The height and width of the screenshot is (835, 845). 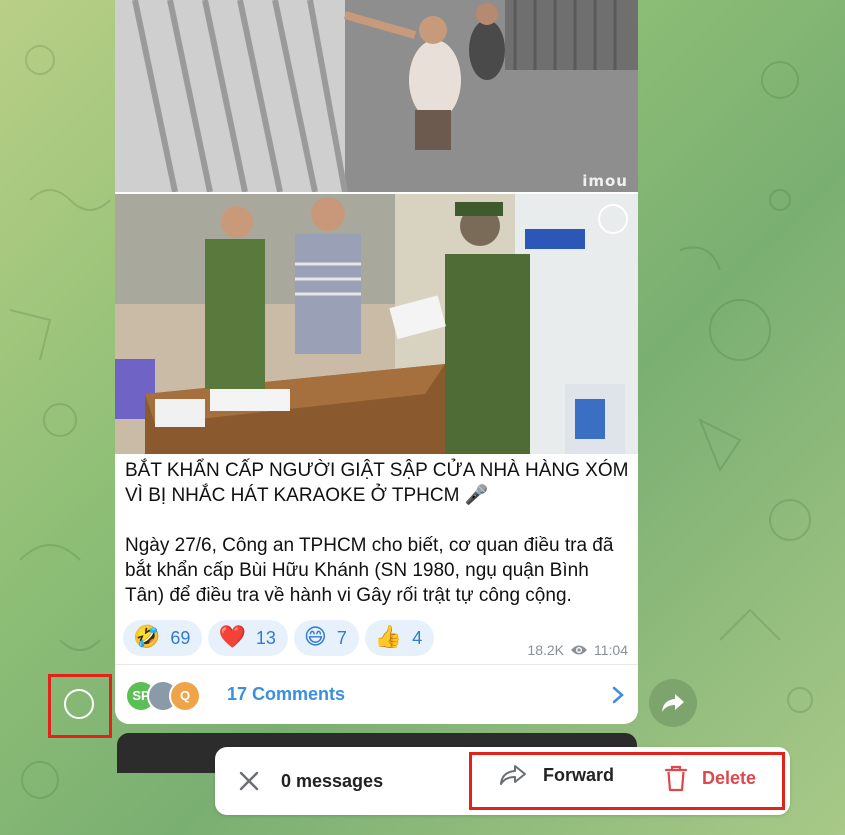 What do you see at coordinates (315, 637) in the screenshot?
I see `grin-icon: 😄` at bounding box center [315, 637].